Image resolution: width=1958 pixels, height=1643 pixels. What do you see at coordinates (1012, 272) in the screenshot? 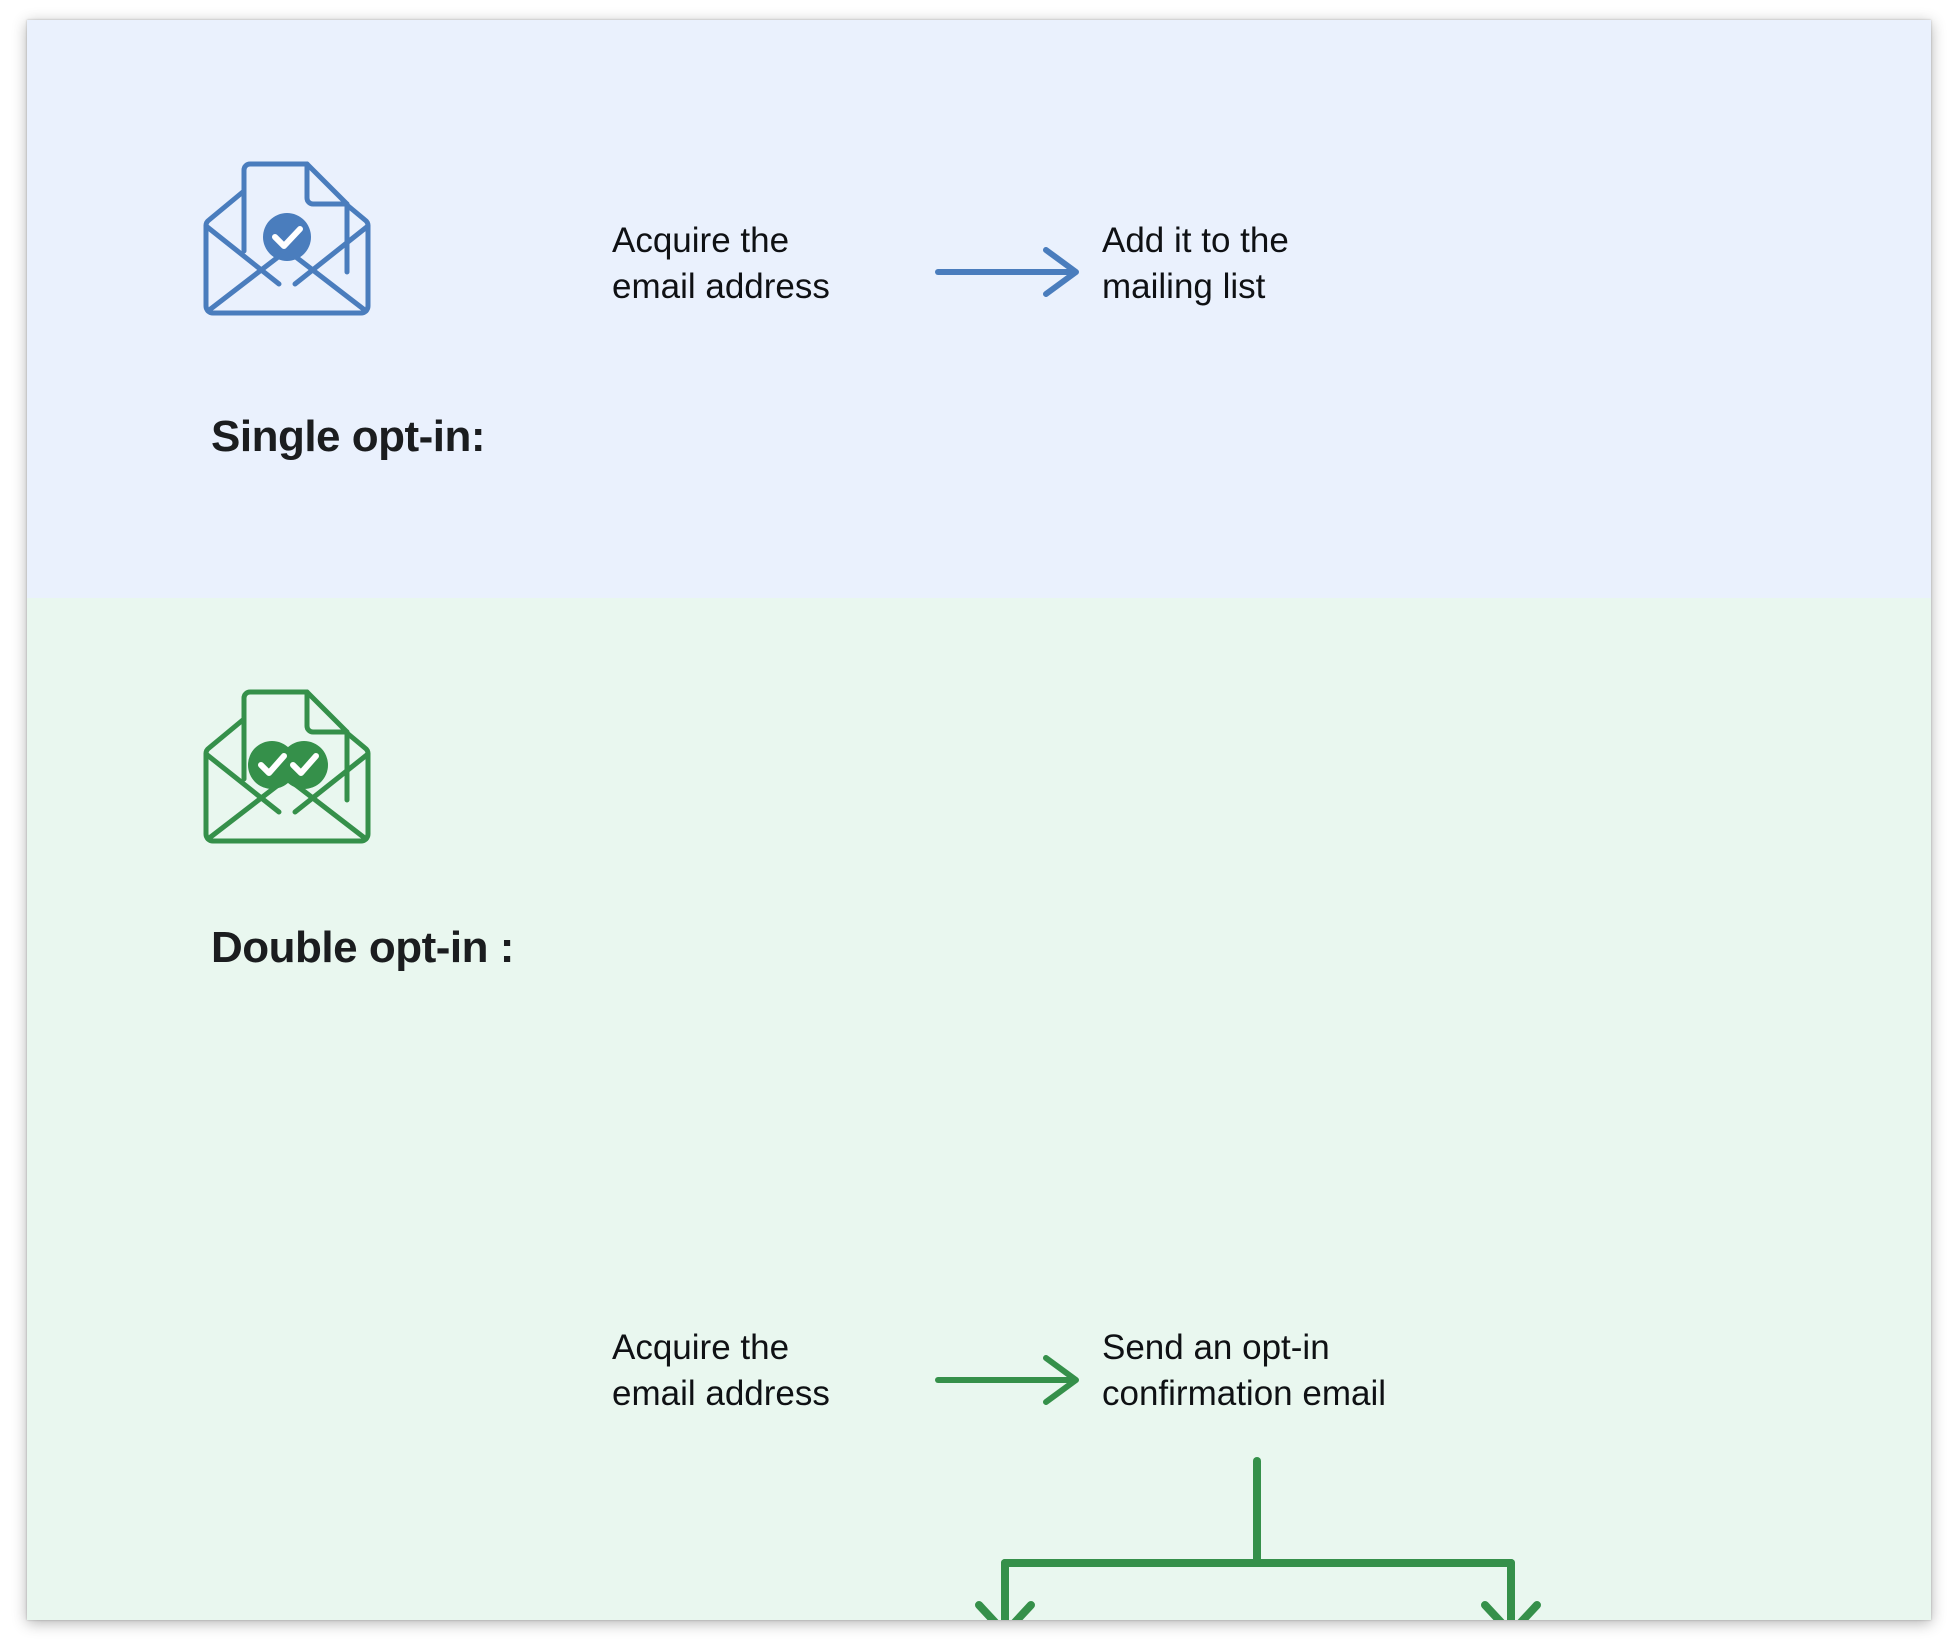
I see `right-arrow-blue-icon` at bounding box center [1012, 272].